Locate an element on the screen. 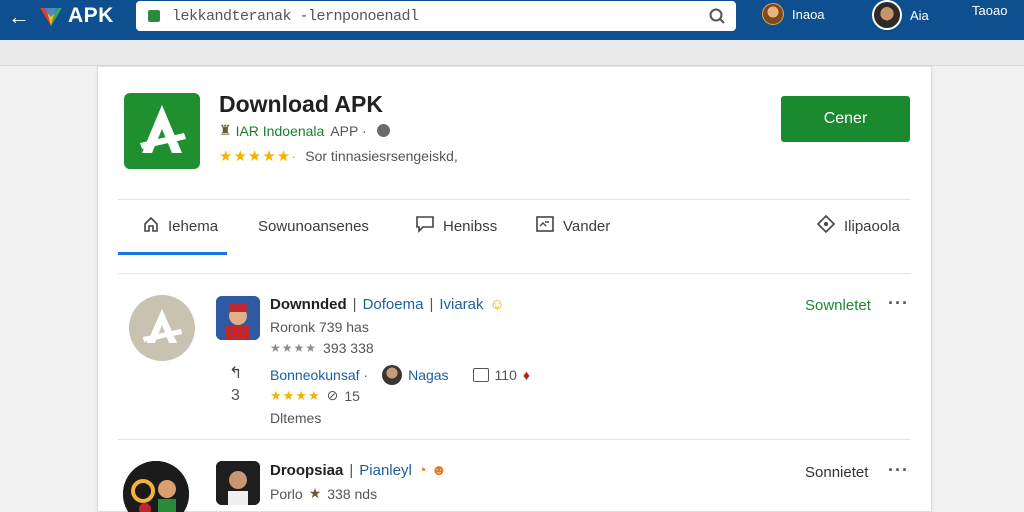 This screenshot has height=512, width=1024. rating-count: 393 338 is located at coordinates (348, 348).